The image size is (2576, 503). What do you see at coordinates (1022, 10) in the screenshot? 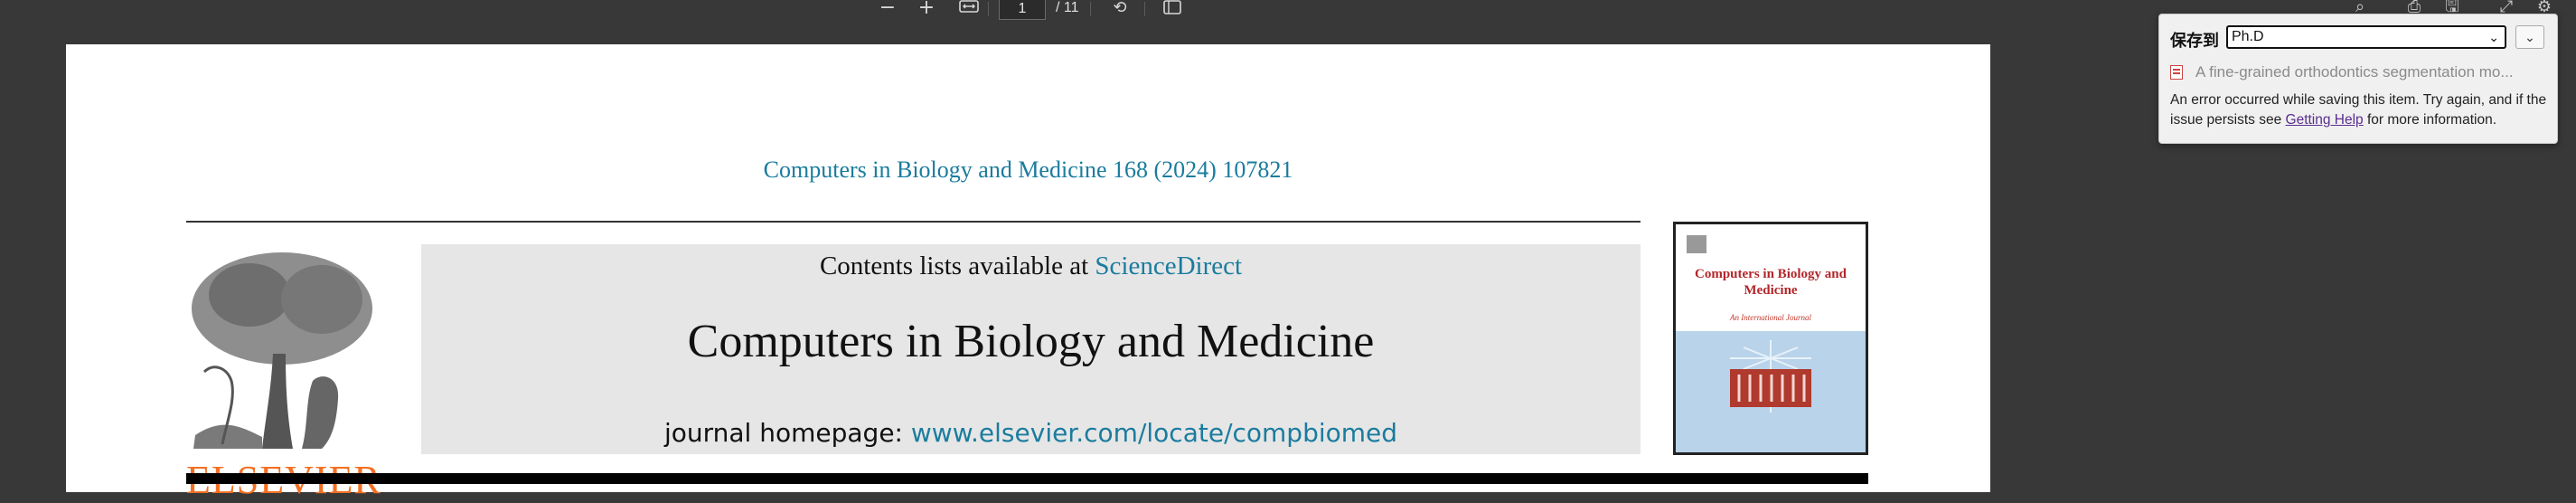
I see `page-number-input: 1` at bounding box center [1022, 10].